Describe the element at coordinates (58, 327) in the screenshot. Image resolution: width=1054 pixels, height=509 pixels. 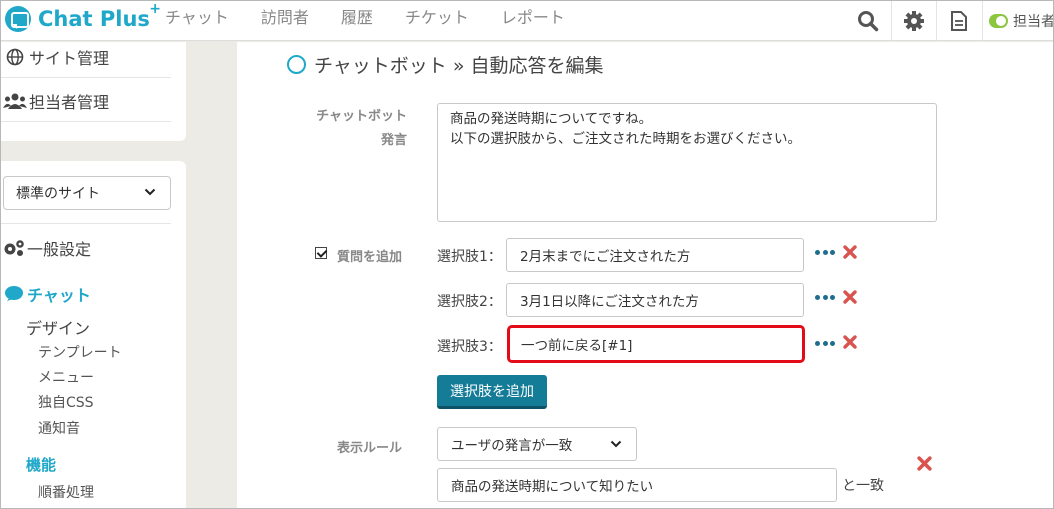
I see `sidebar-section-design: デザイン` at that location.